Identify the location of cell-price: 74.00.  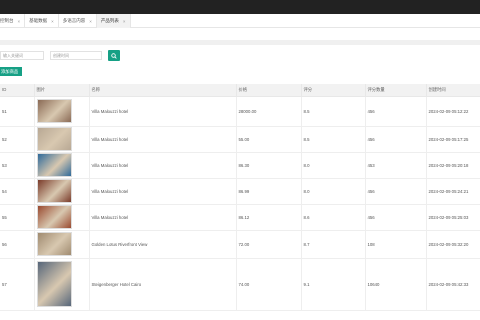
(268, 284).